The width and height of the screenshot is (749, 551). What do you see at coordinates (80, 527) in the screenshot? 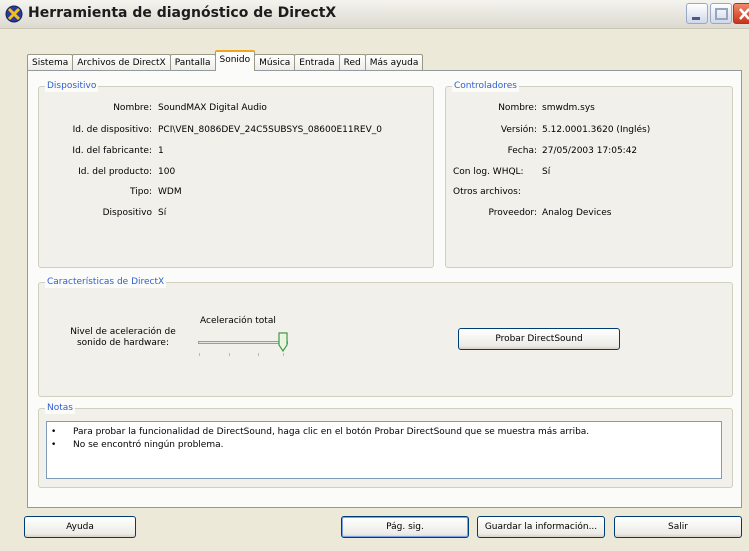
I see `ayuda-button: Ayuda` at bounding box center [80, 527].